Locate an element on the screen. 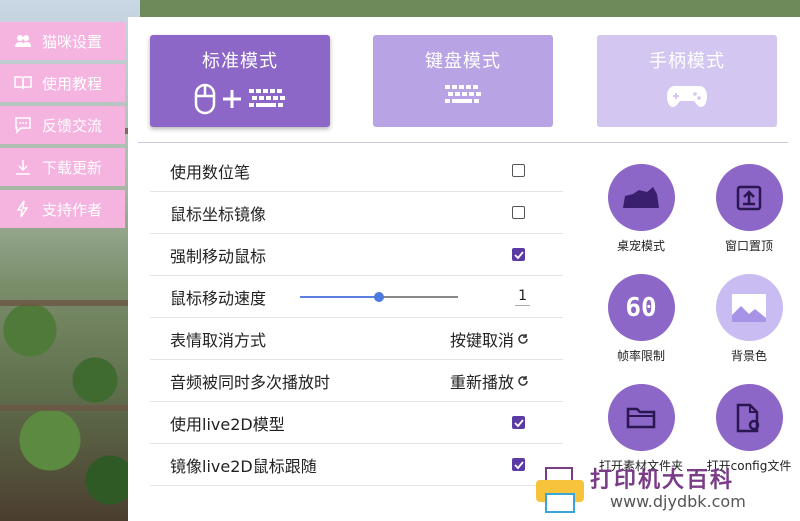  setting-row-mirror-live2d: 镜像live2D鼠标跟随 is located at coordinates (356, 465).